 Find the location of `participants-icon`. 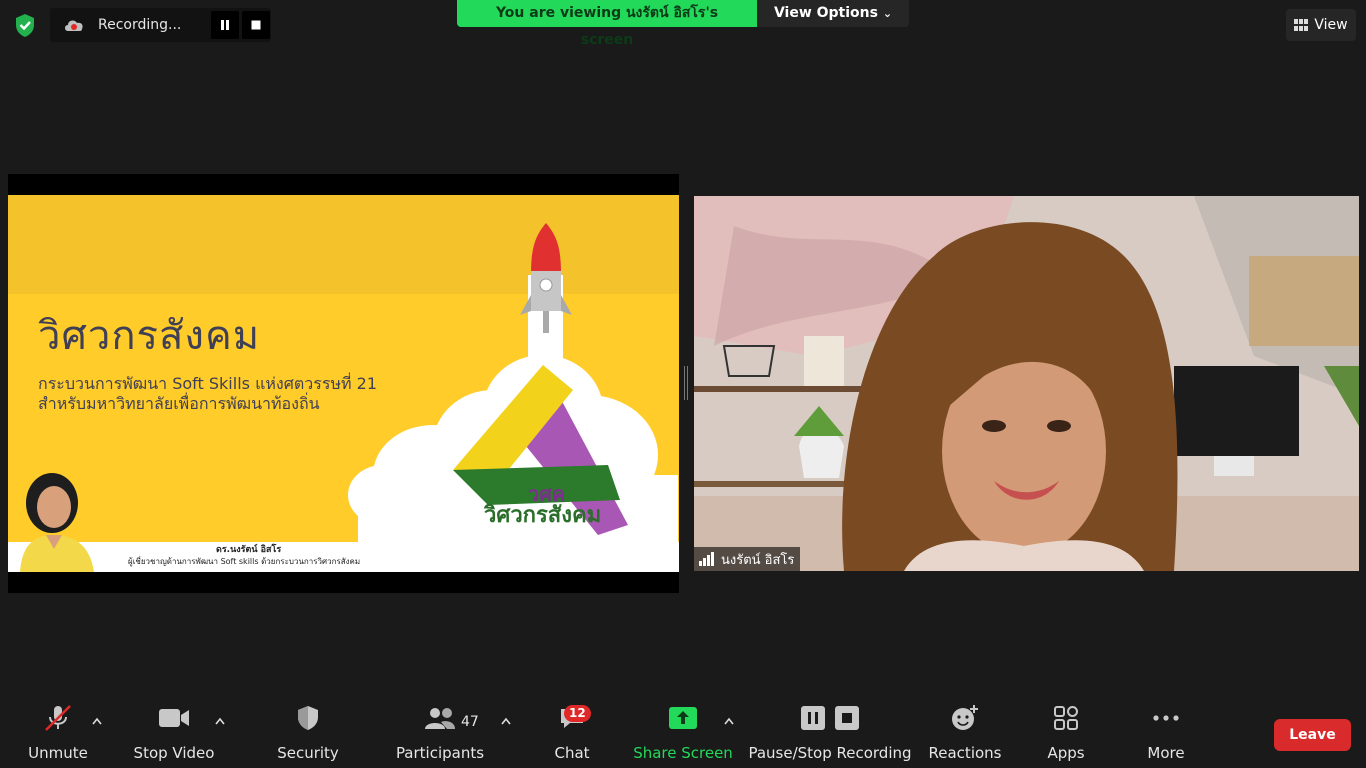

participants-icon is located at coordinates (440, 718).